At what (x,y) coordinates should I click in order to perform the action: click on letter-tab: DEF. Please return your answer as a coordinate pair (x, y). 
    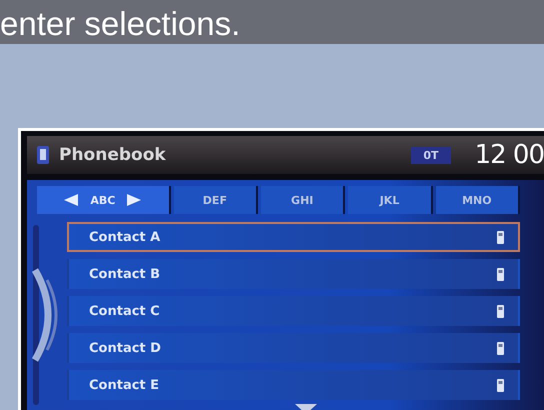
    Looking at the image, I should click on (216, 200).